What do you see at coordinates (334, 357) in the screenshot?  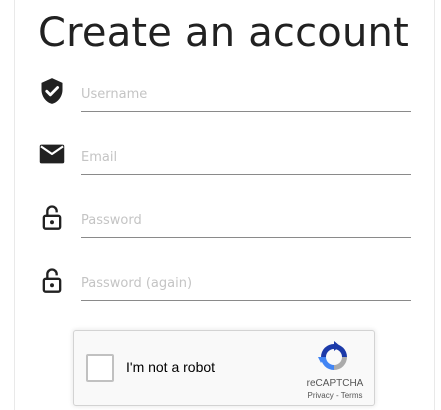 I see `recaptcha-logo-icon` at bounding box center [334, 357].